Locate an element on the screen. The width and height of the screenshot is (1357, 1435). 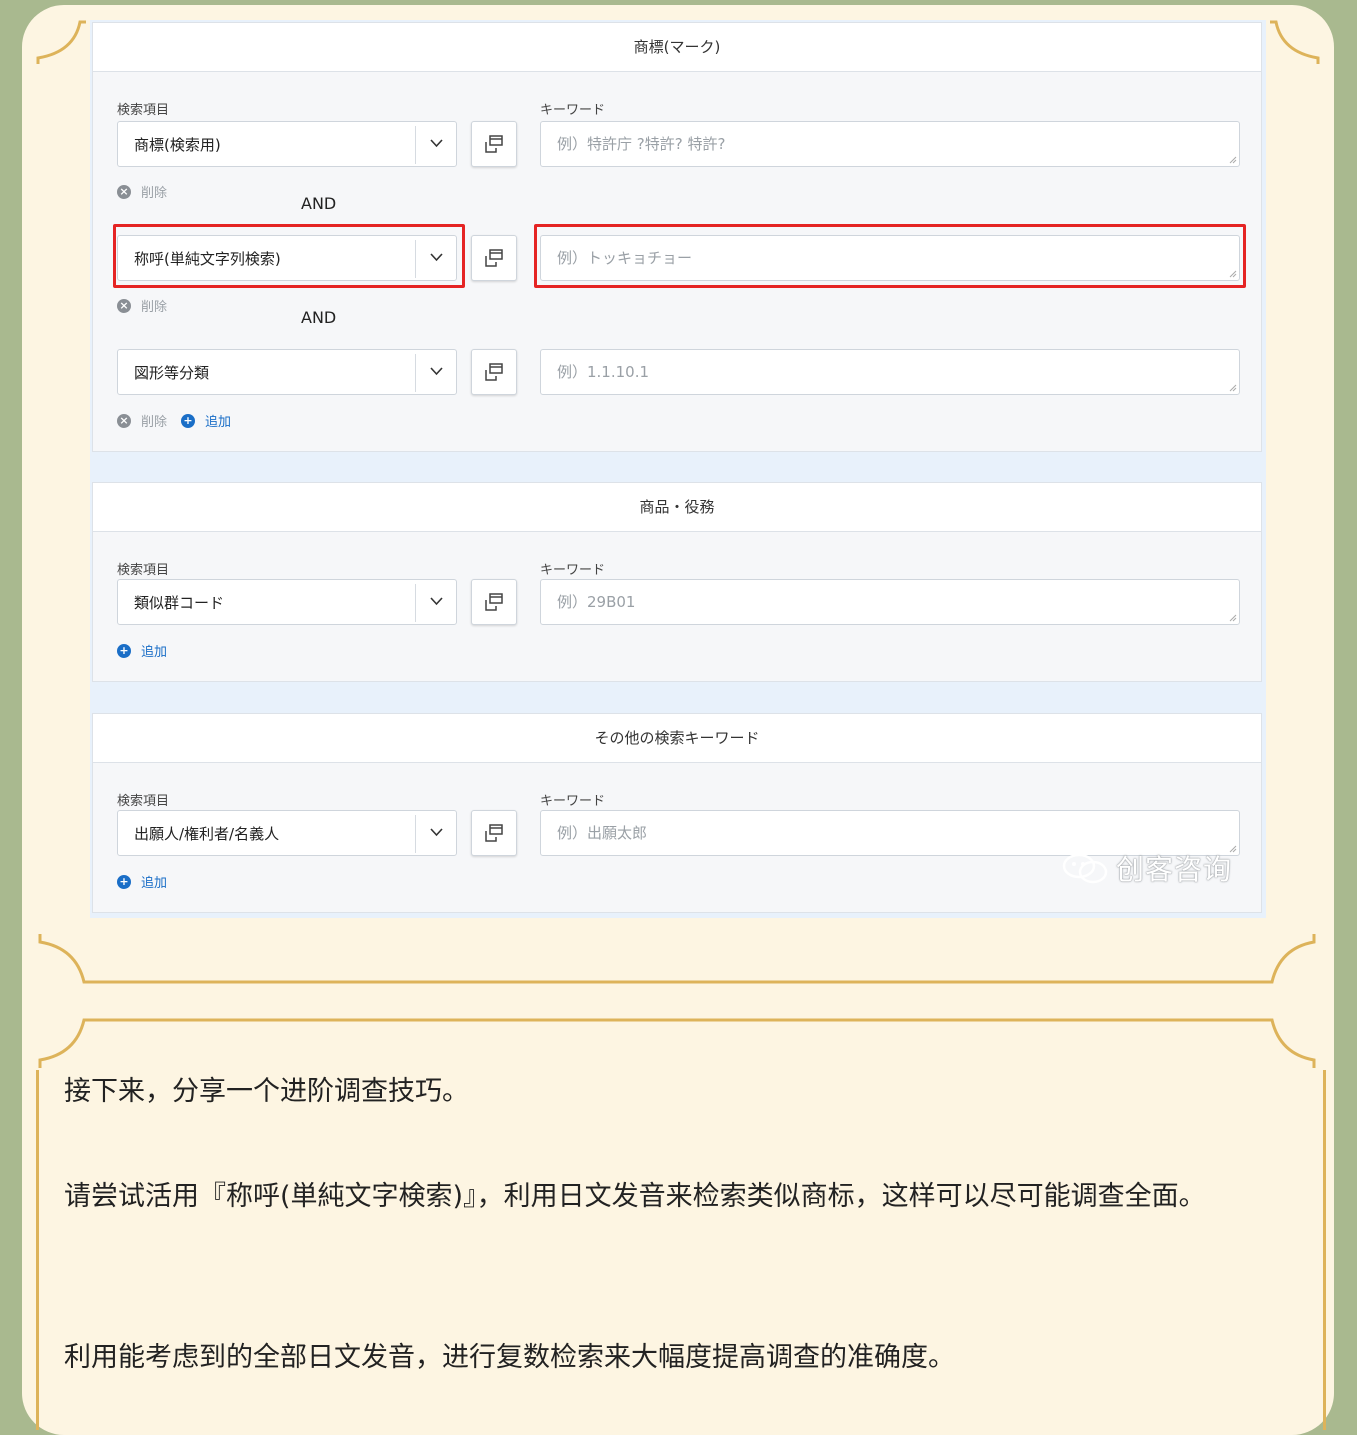
keyword-input: 例）29B01 is located at coordinates (890, 602).